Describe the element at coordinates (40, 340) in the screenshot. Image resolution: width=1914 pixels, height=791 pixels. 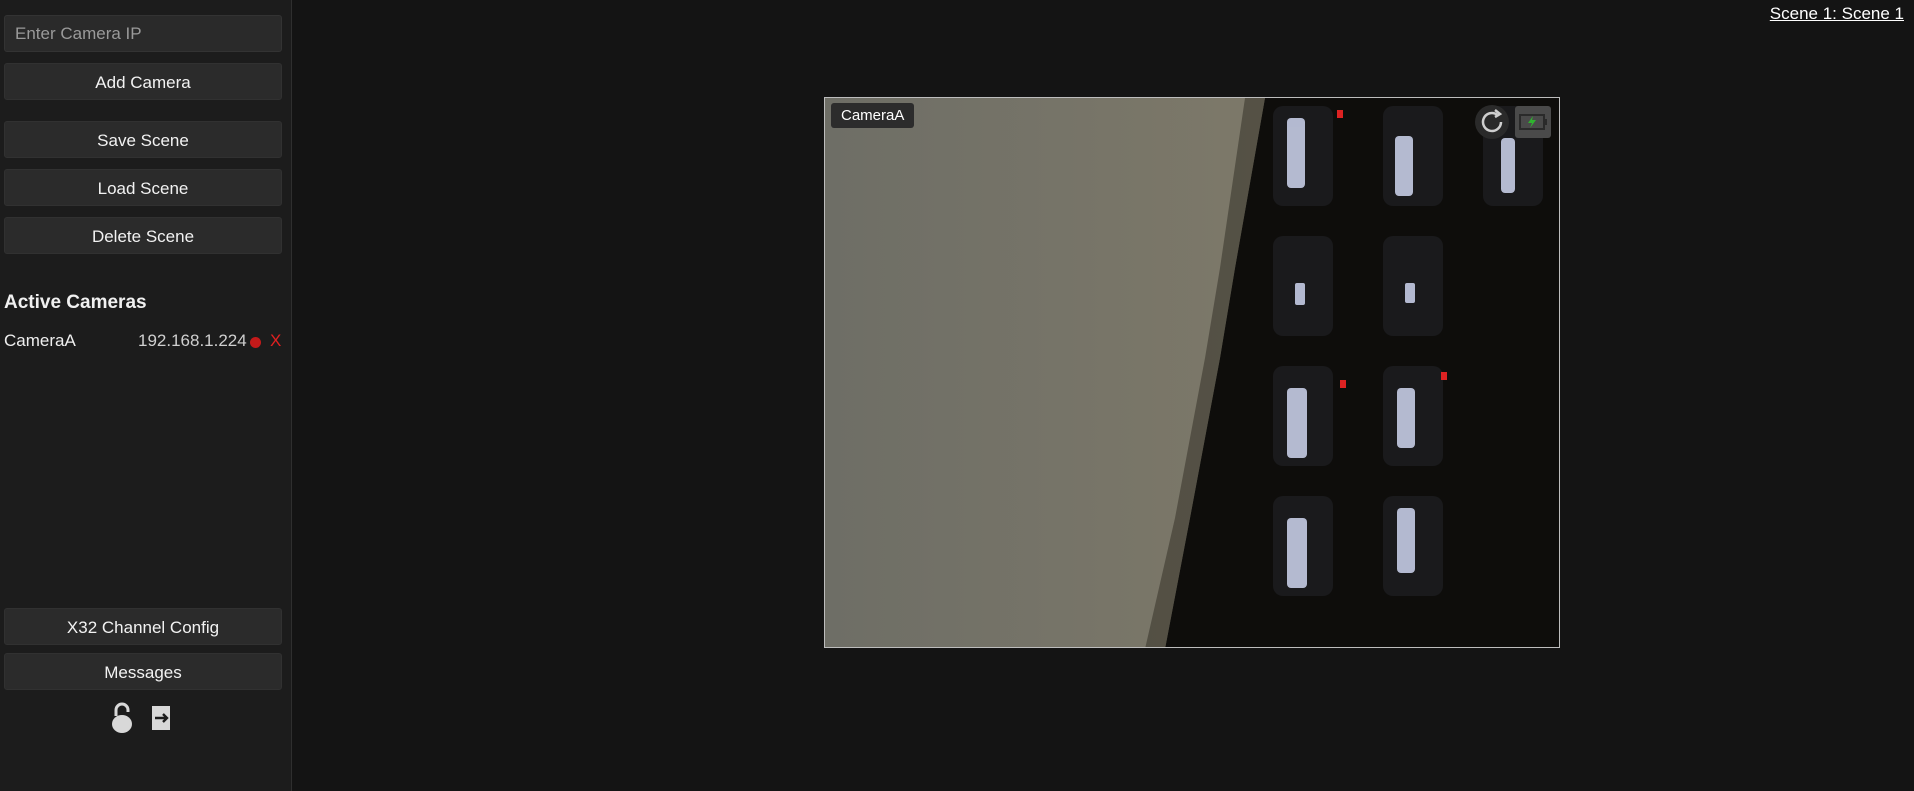
I see `camera-name: CameraA` at that location.